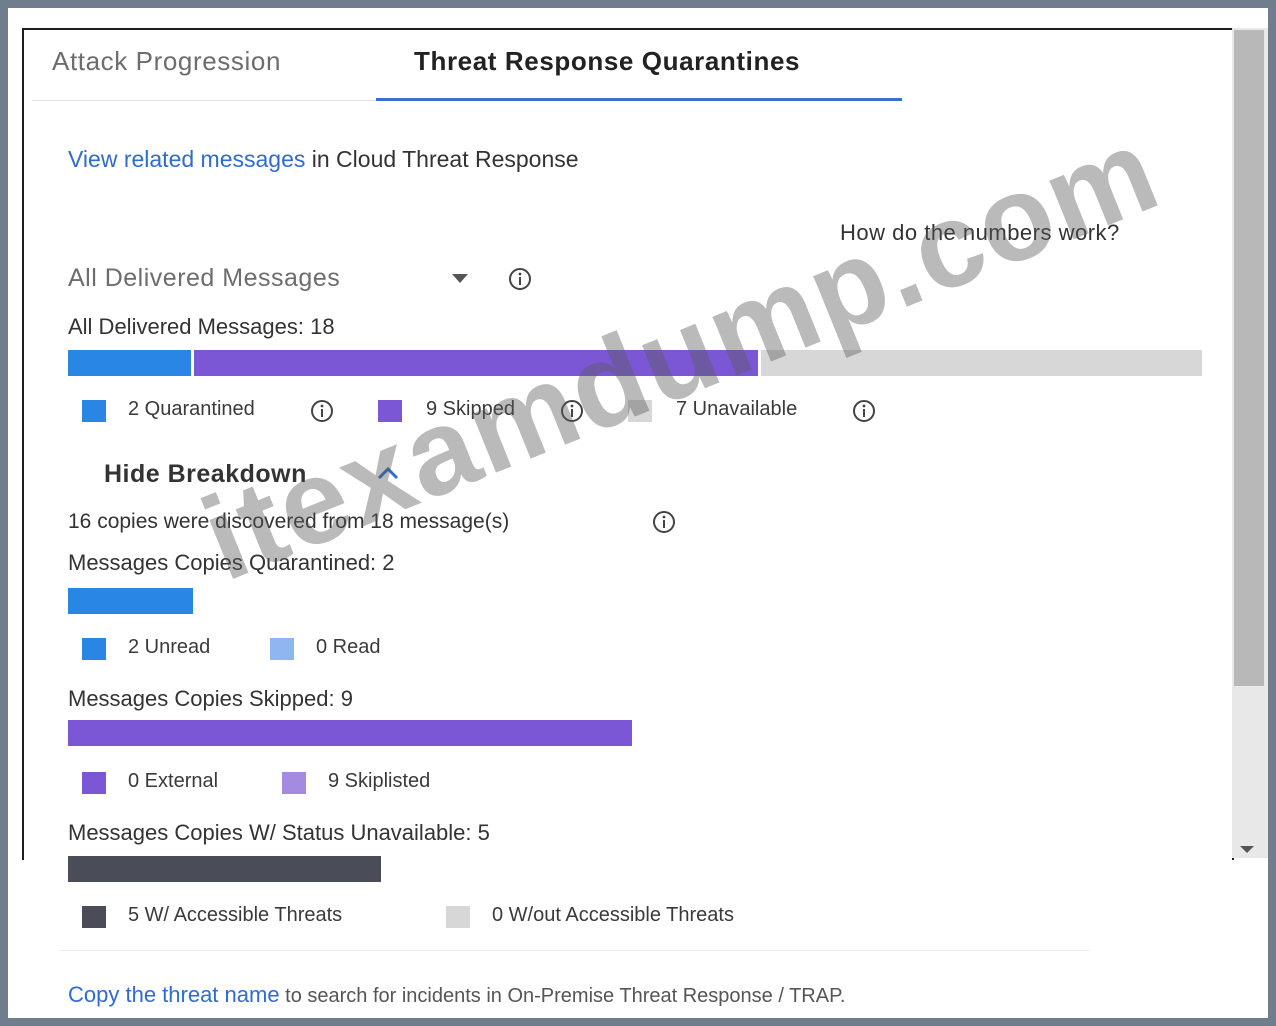 The width and height of the screenshot is (1276, 1026). Describe the element at coordinates (294, 783) in the screenshot. I see `legend-swatch-skiplisted` at that location.